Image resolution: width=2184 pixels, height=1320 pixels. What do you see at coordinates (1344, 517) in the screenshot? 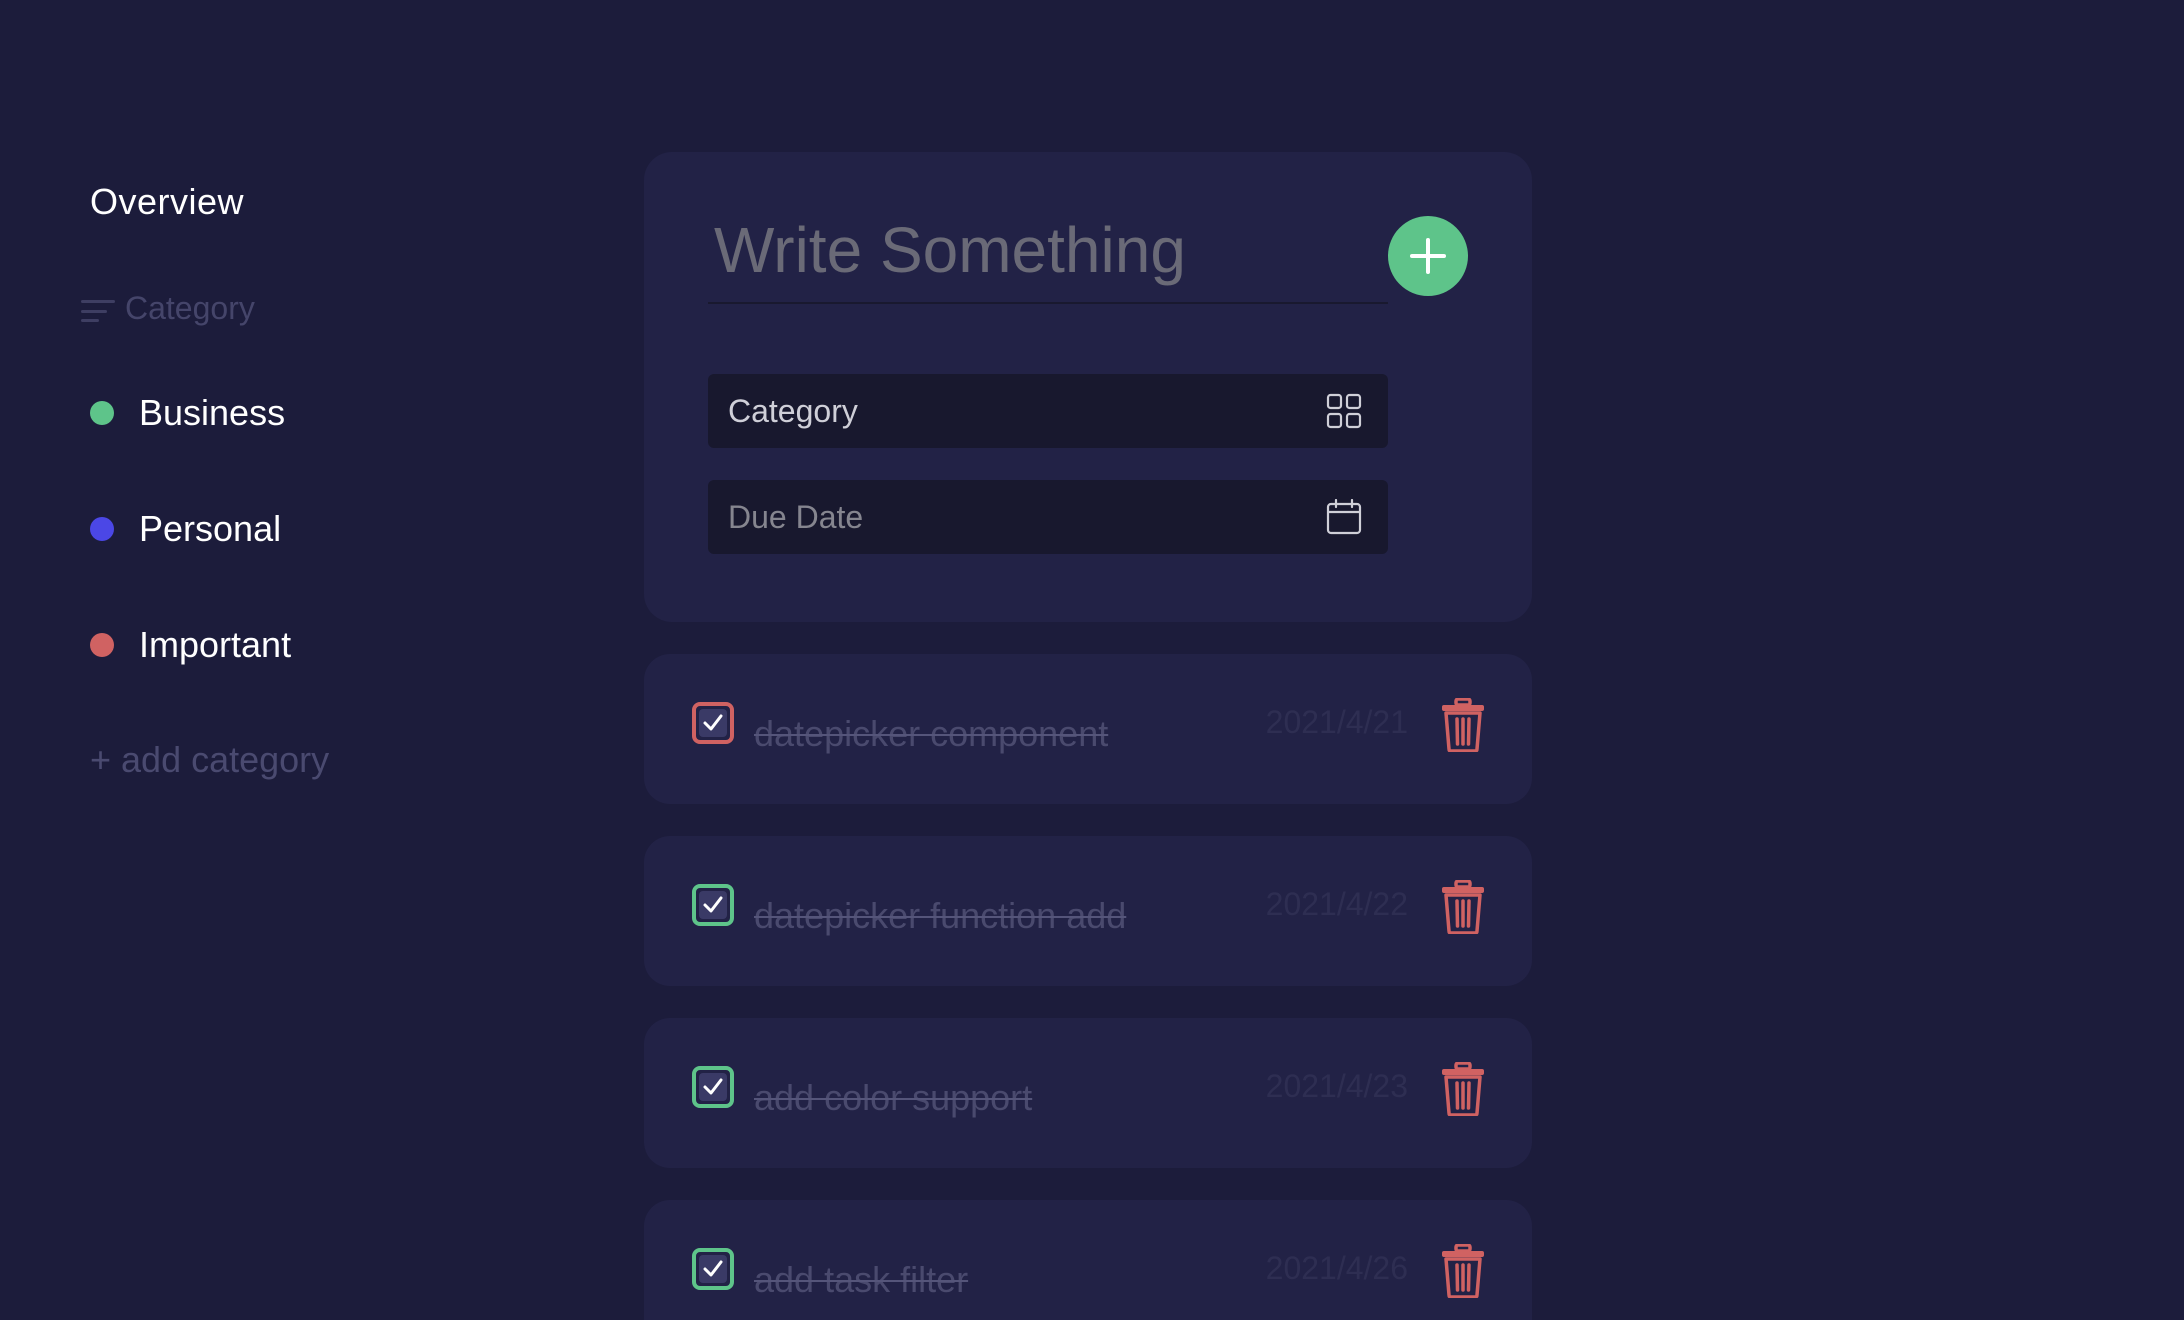
I see `calendar-icon` at bounding box center [1344, 517].